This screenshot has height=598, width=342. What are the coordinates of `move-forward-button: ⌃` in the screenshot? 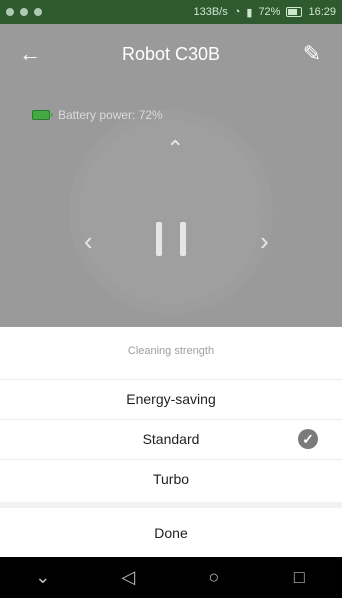 It's located at (175, 149).